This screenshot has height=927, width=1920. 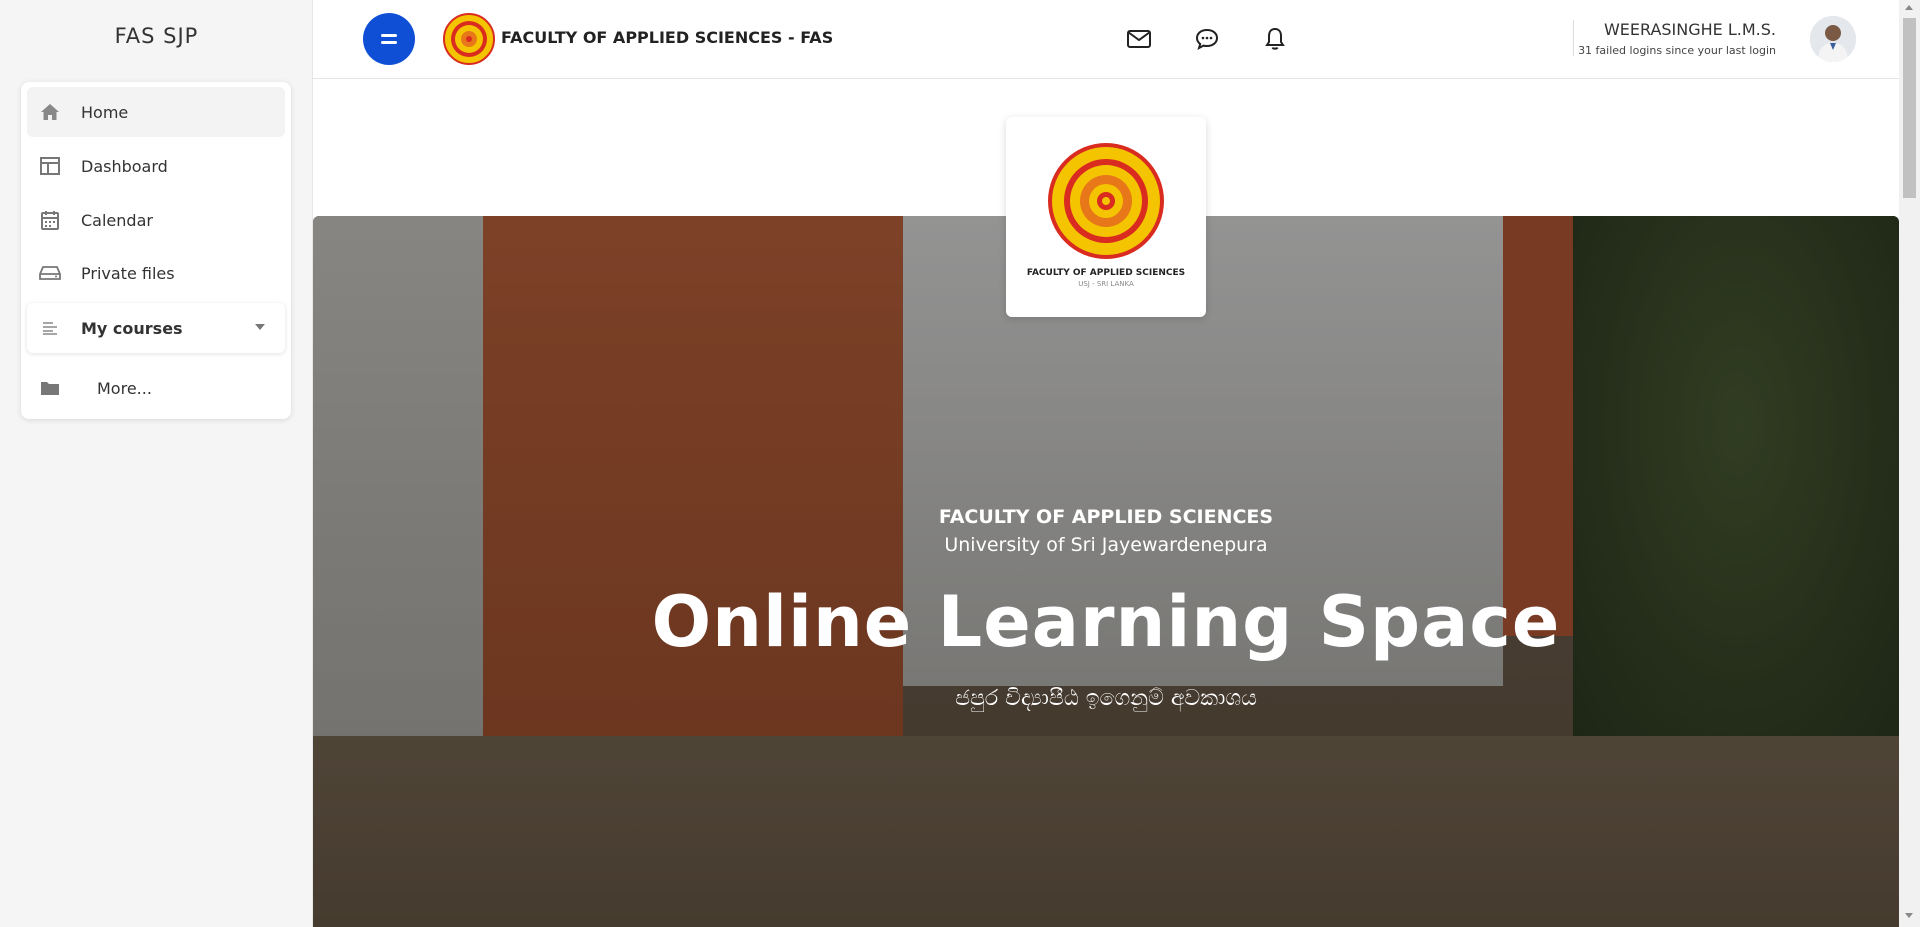 What do you see at coordinates (50, 273) in the screenshot?
I see `drive-icon` at bounding box center [50, 273].